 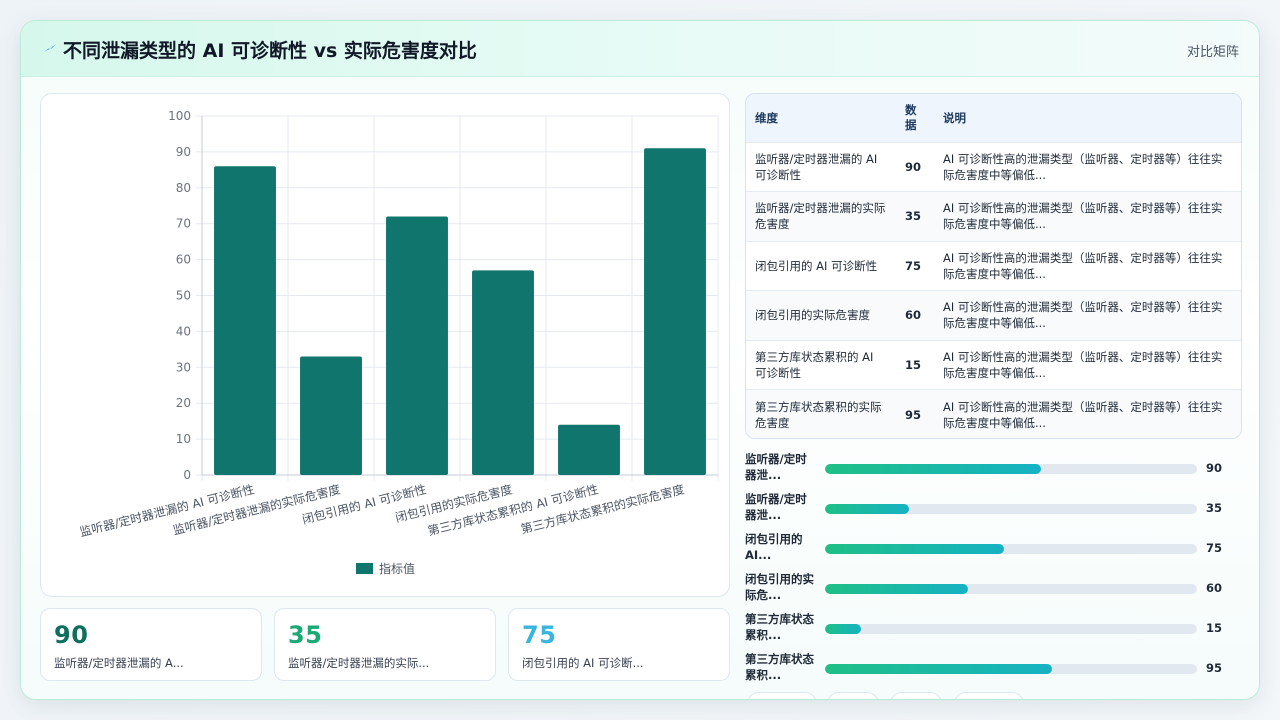 I want to click on progress-row: 第三方库状态累积... 95, so click(x=985, y=669).